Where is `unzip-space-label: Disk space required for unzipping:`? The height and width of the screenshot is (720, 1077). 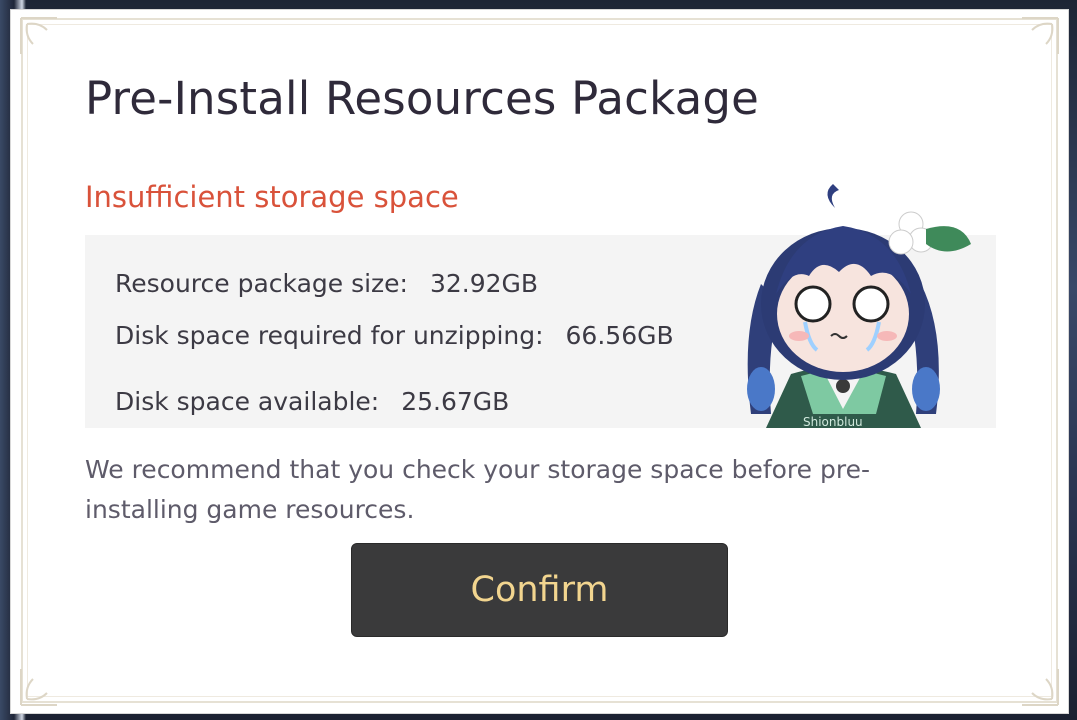
unzip-space-label: Disk space required for unzipping: is located at coordinates (329, 335).